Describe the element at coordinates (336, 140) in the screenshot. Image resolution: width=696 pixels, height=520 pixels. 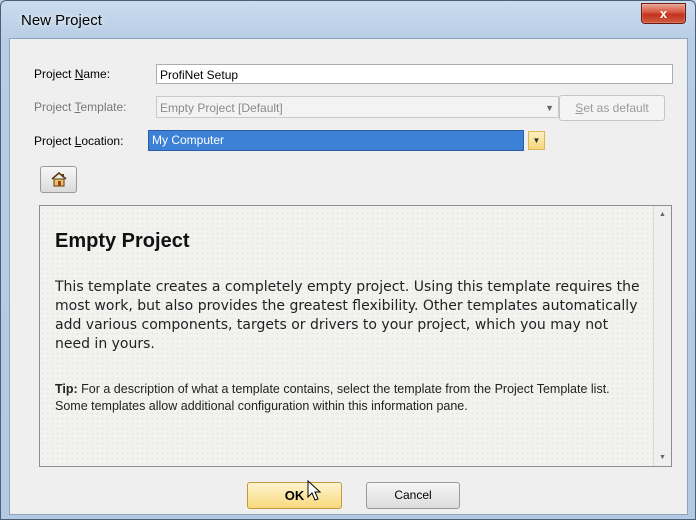
I see `project-location-select: My Computer` at that location.